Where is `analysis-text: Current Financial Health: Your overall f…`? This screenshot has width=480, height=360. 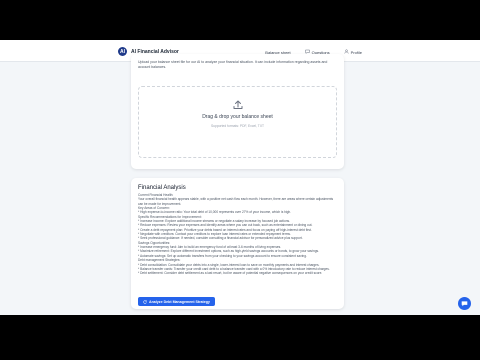
analysis-text: Current Financial Health: Your overall f… is located at coordinates (237, 234).